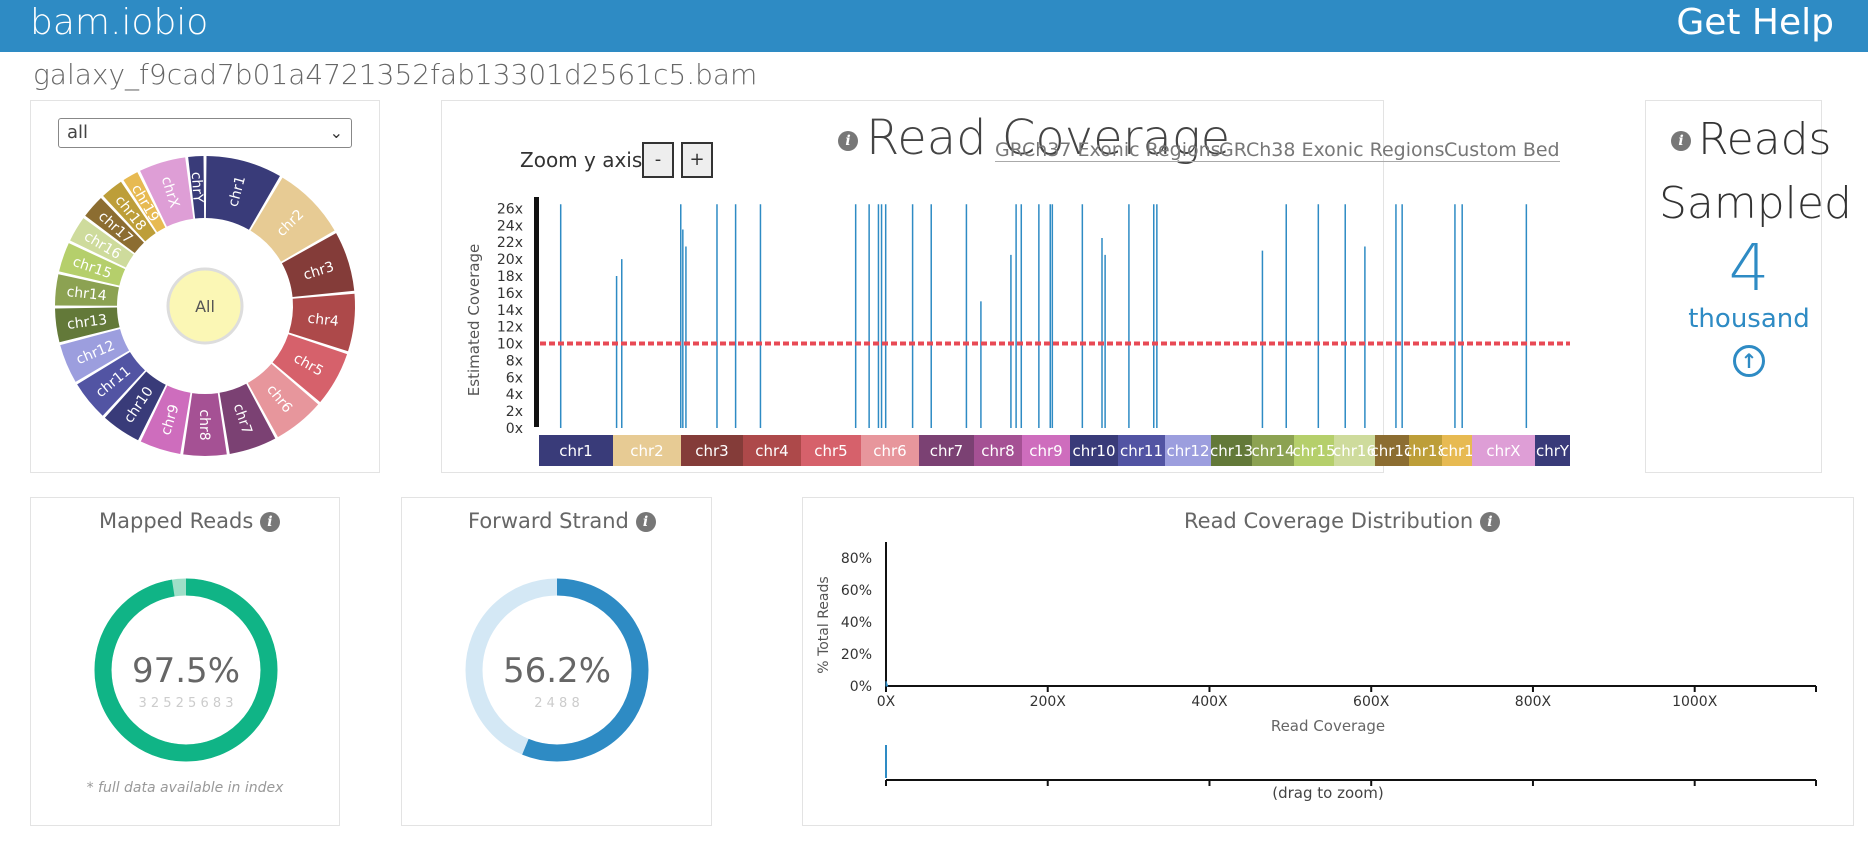 This screenshot has width=1868, height=847. Describe the element at coordinates (1093, 451) in the screenshot. I see `chrom-band-label: chr10` at that location.